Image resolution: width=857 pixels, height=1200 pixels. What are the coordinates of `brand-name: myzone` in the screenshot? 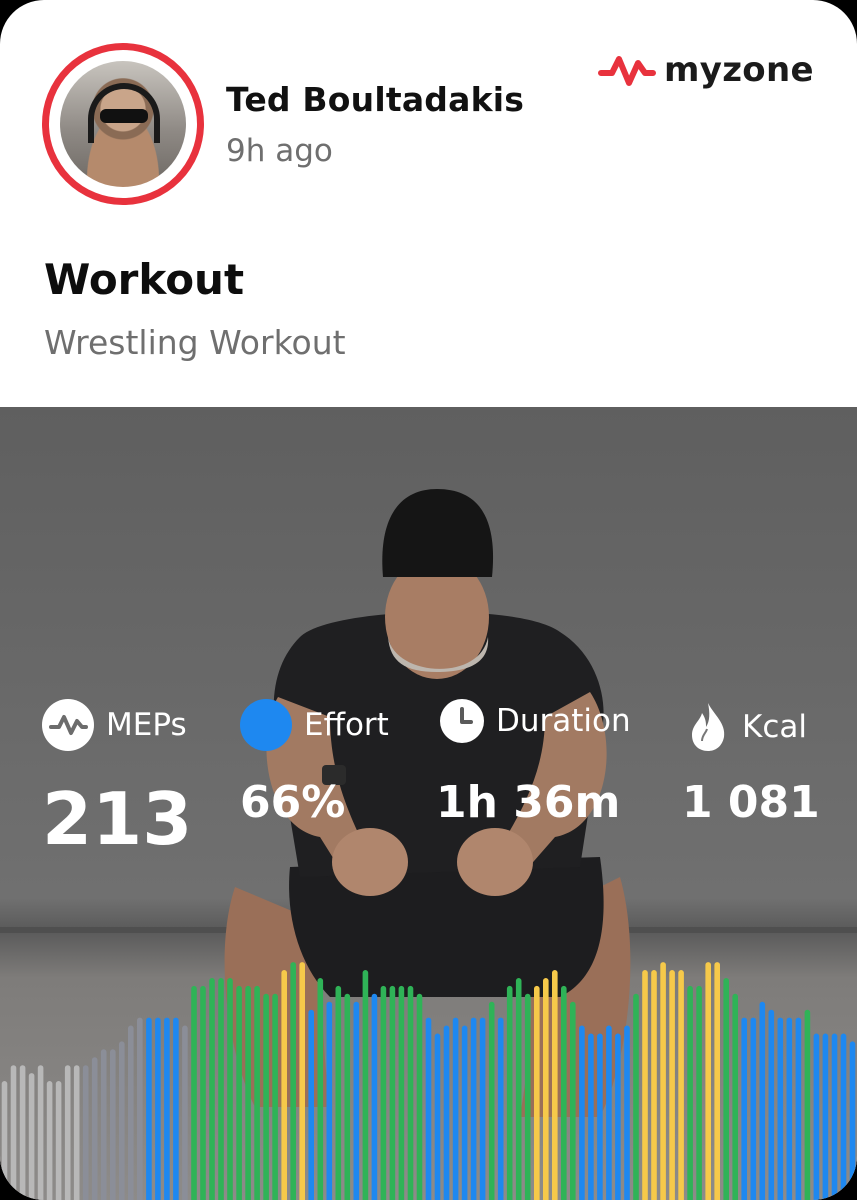 It's located at (739, 70).